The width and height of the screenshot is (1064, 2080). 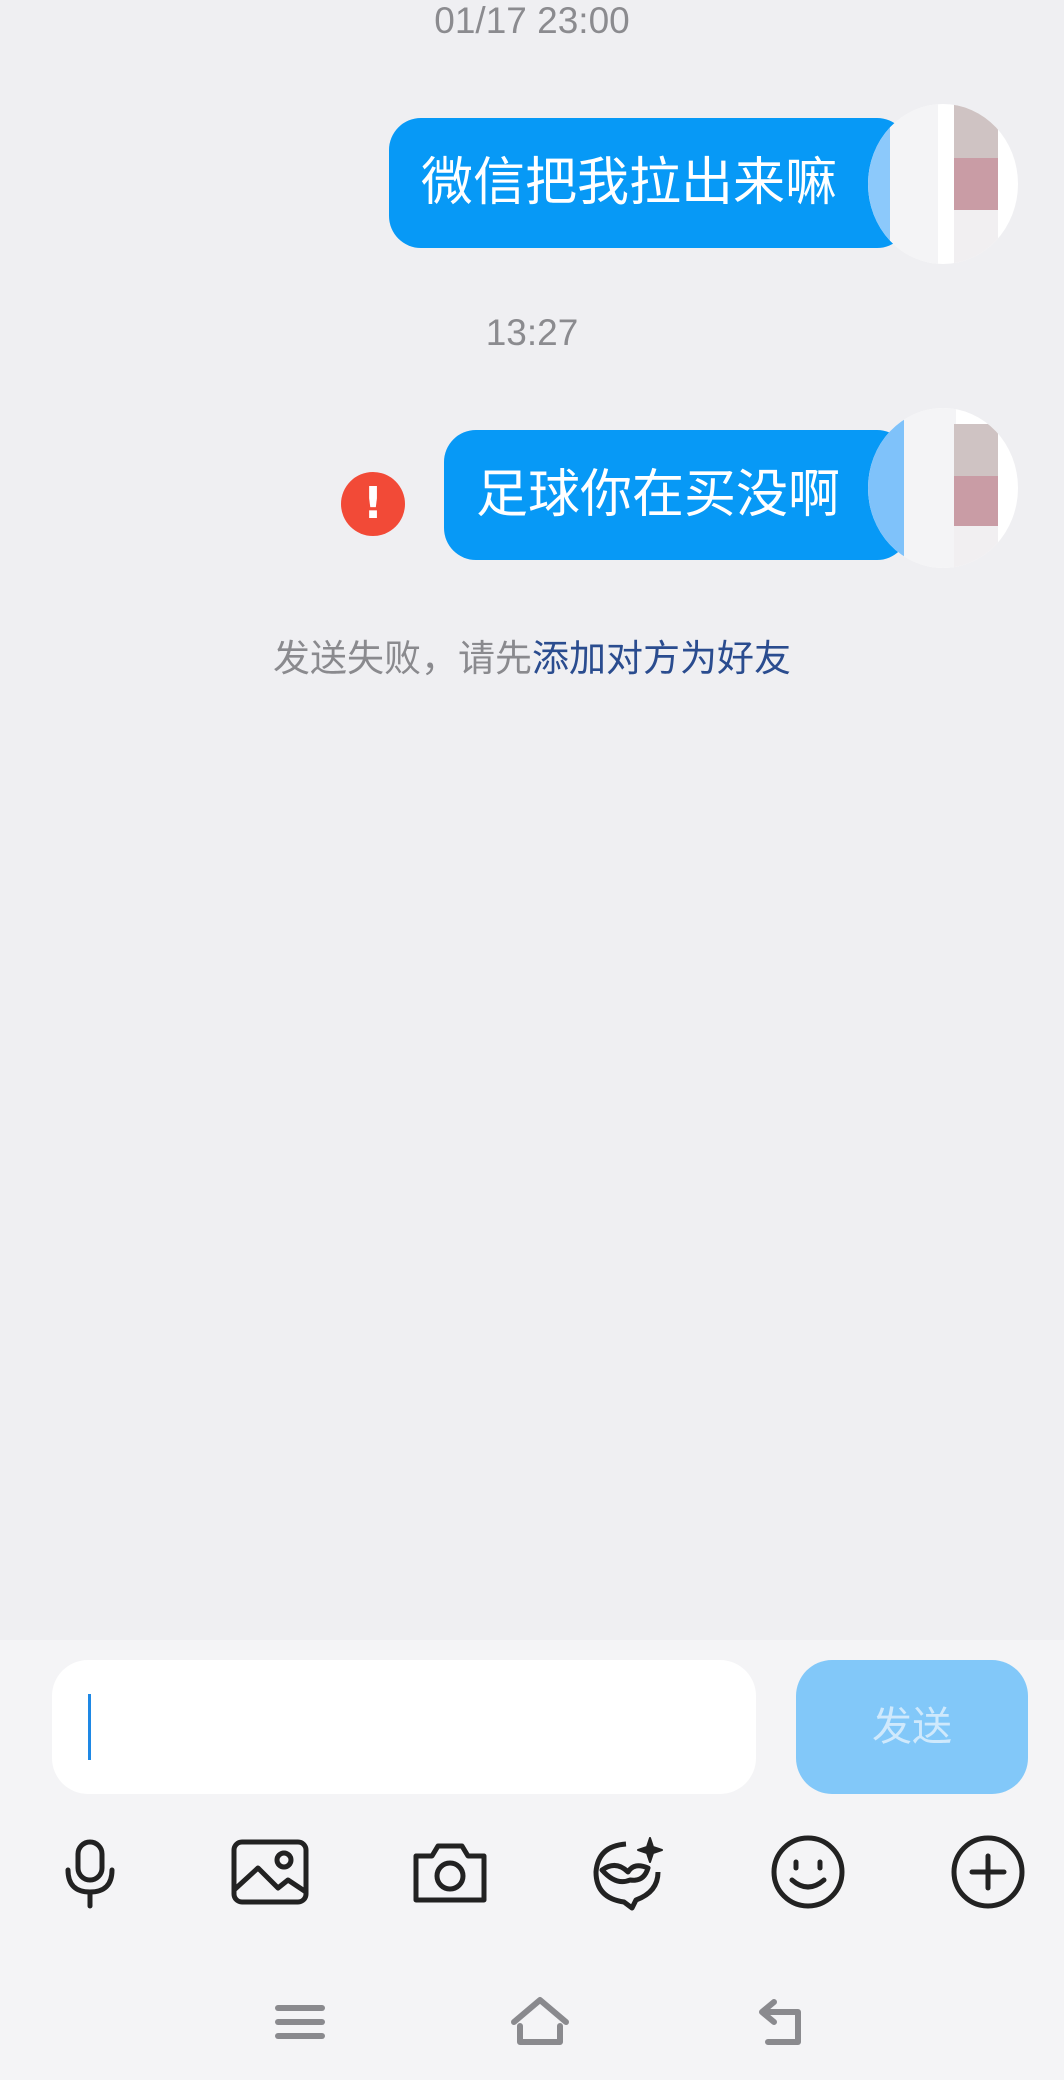 I want to click on message-timestamp: 13:27, so click(x=532, y=332).